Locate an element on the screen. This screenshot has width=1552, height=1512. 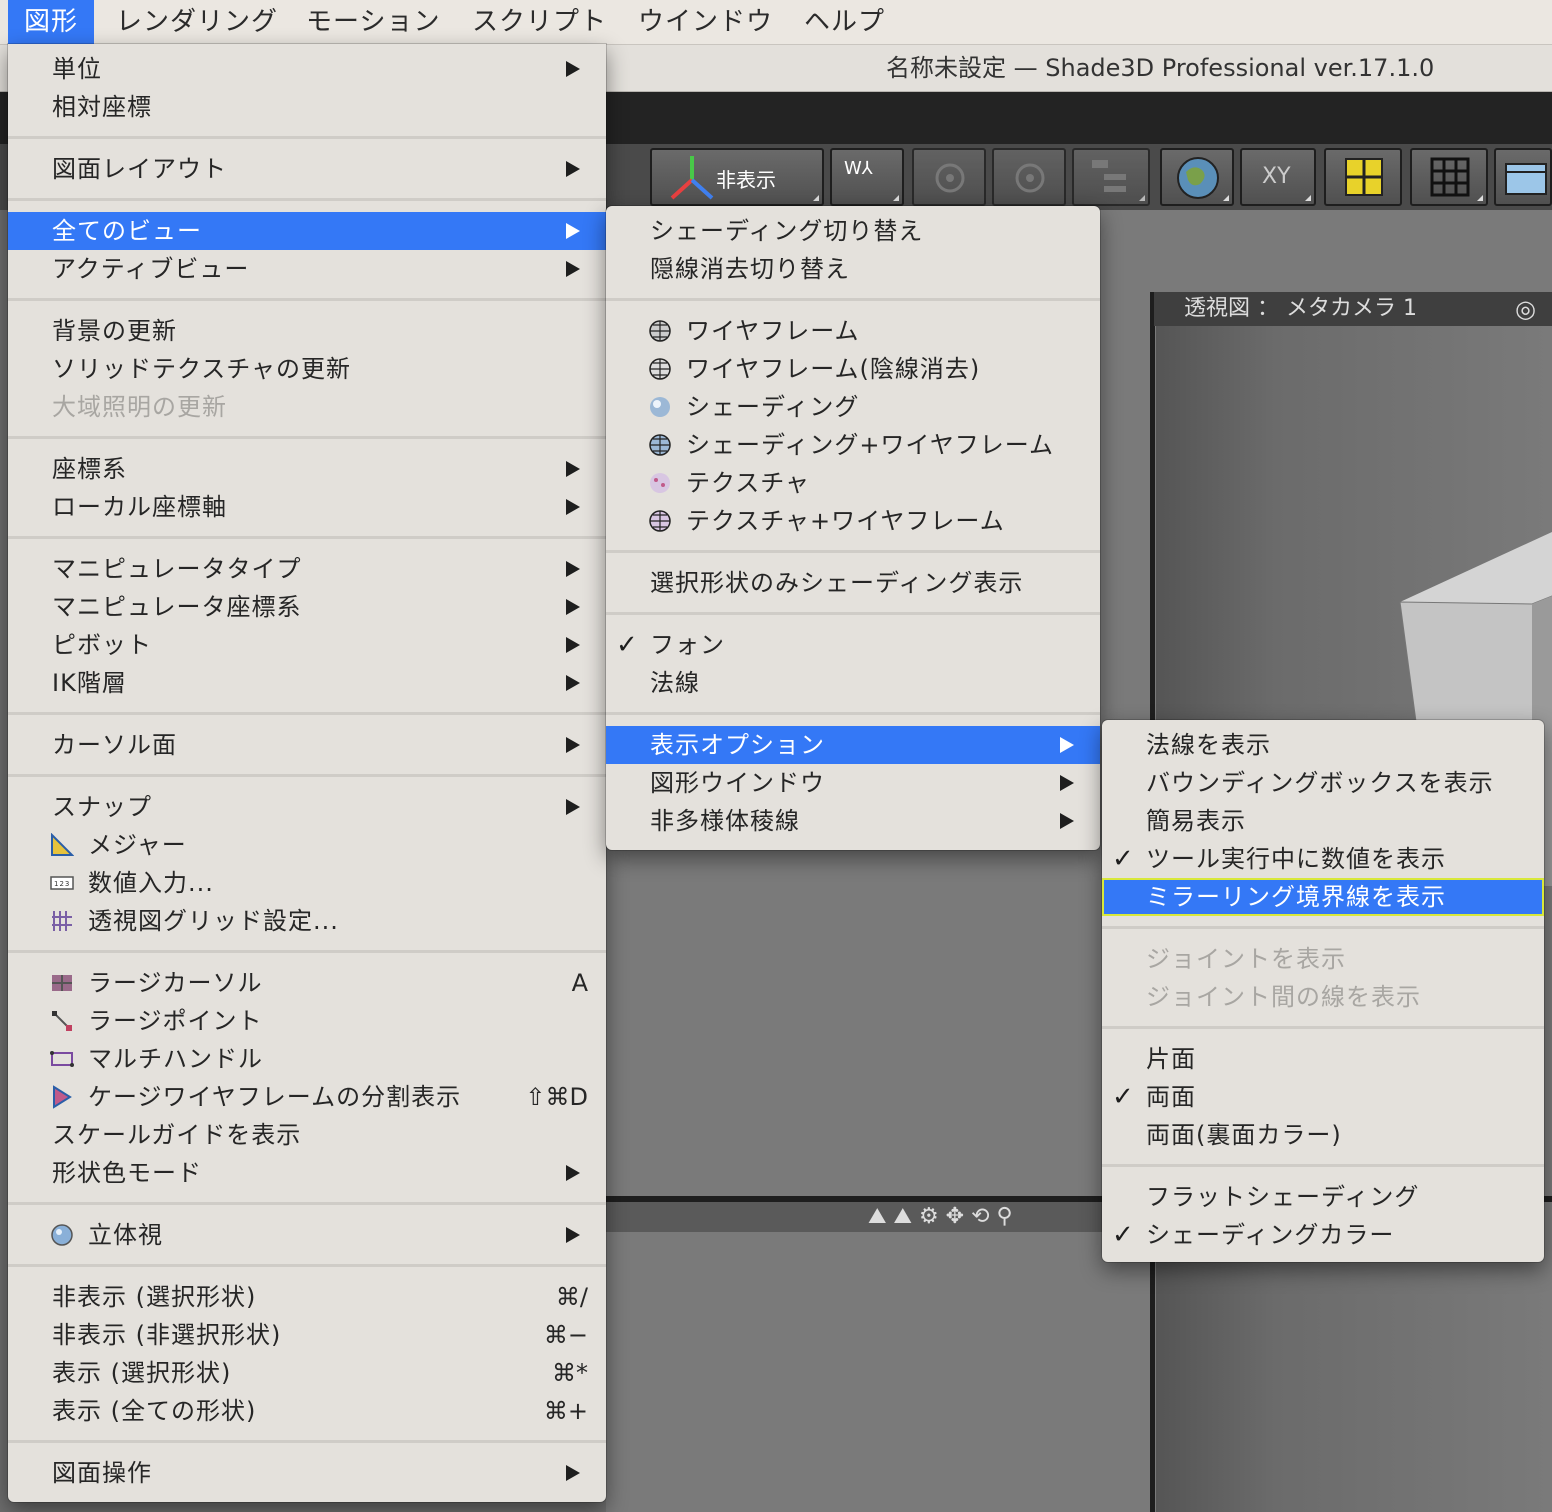
menu-item-hide-unselected: 非表示 (非選択形状) ⌘− is located at coordinates (307, 1335).